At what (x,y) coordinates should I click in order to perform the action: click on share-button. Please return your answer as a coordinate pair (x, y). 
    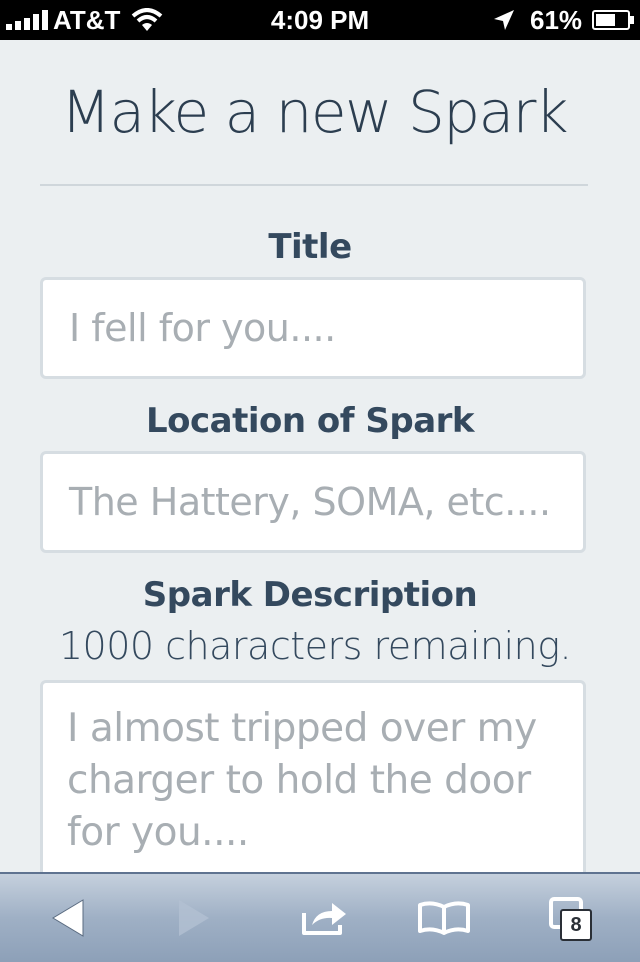
    Looking at the image, I should click on (325, 918).